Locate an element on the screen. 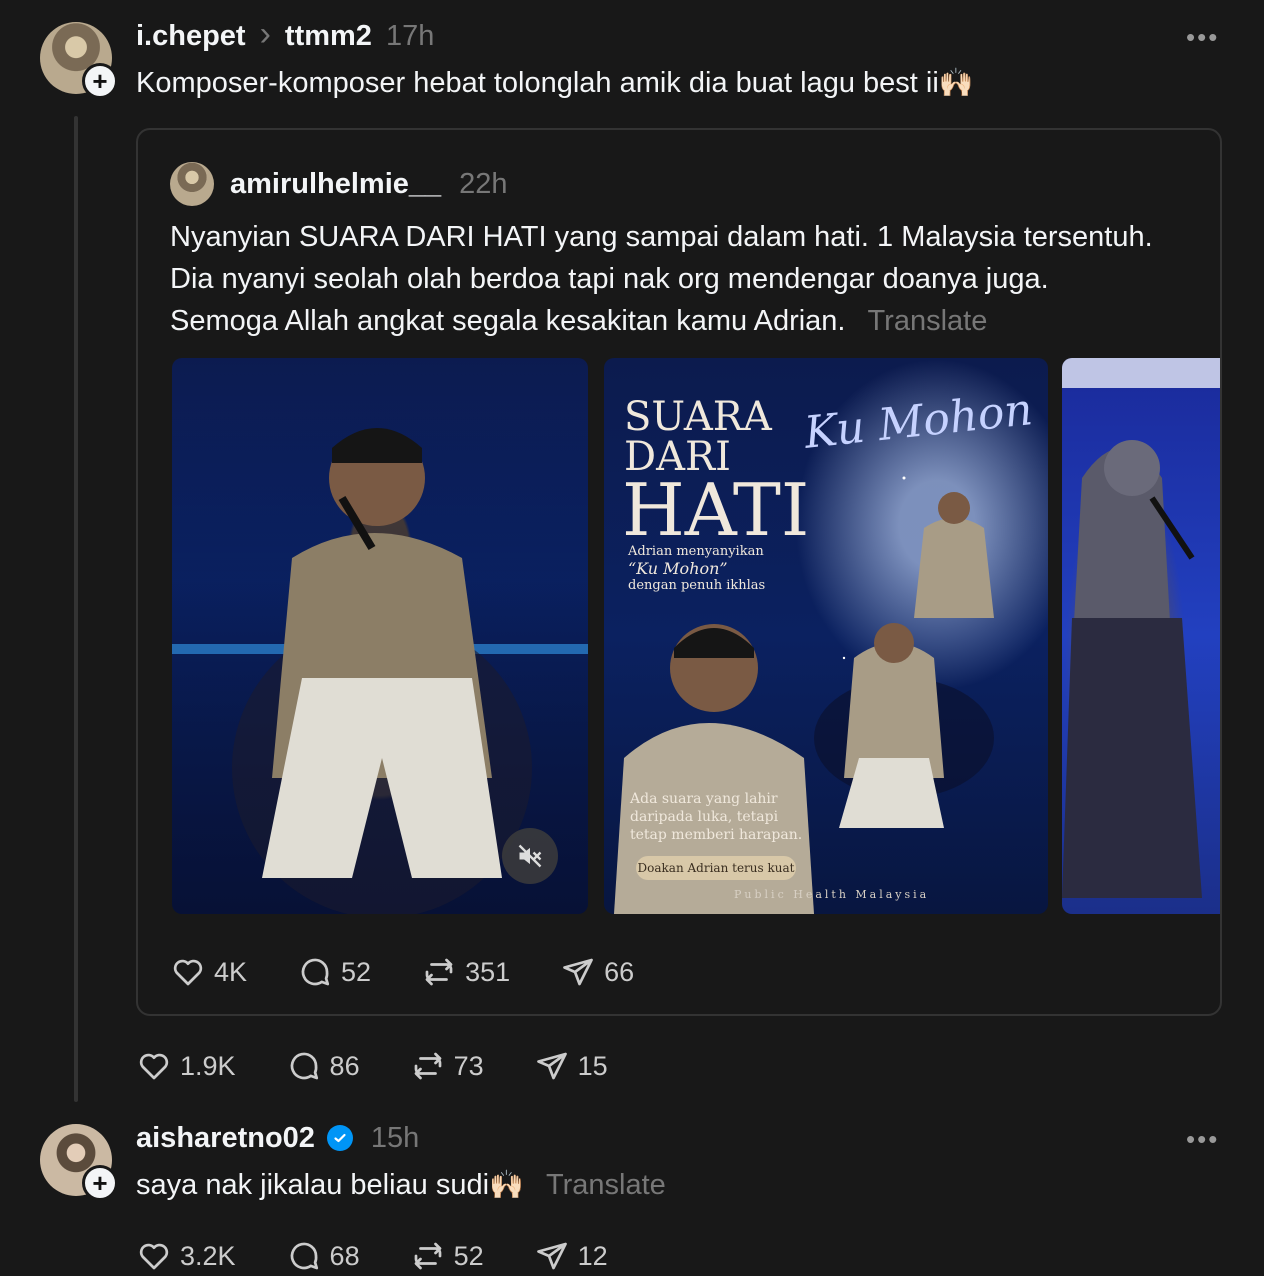 This screenshot has width=1264, height=1276. quoted-time: 22h is located at coordinates (483, 183).